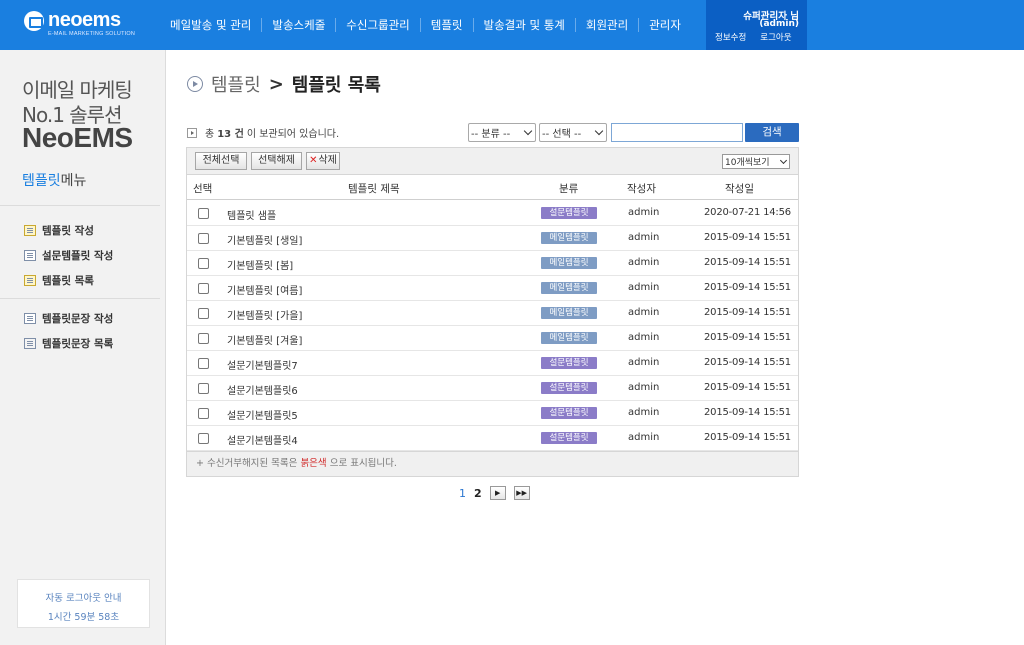 This screenshot has width=1024, height=645. I want to click on sidebar-item-template-sentence-list: 템플릿문장 목록, so click(68, 343).